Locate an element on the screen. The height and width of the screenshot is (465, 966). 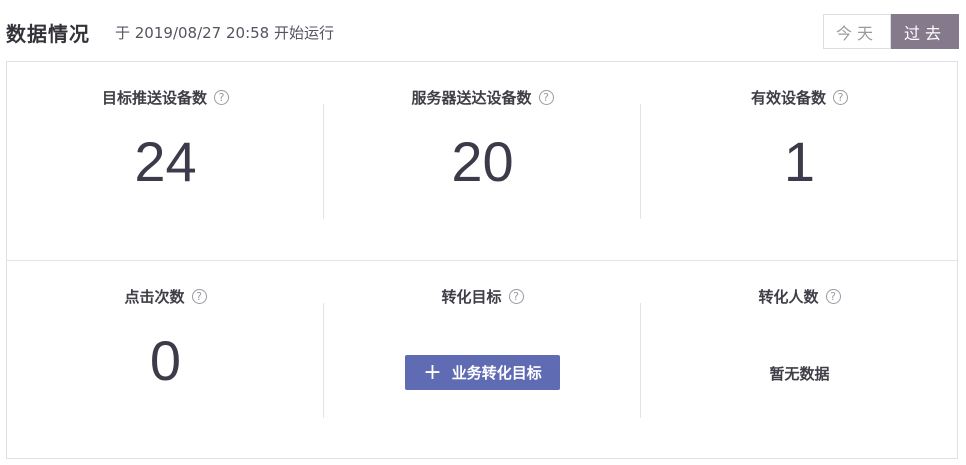
stat-label: 转化目标 is located at coordinates (471, 297).